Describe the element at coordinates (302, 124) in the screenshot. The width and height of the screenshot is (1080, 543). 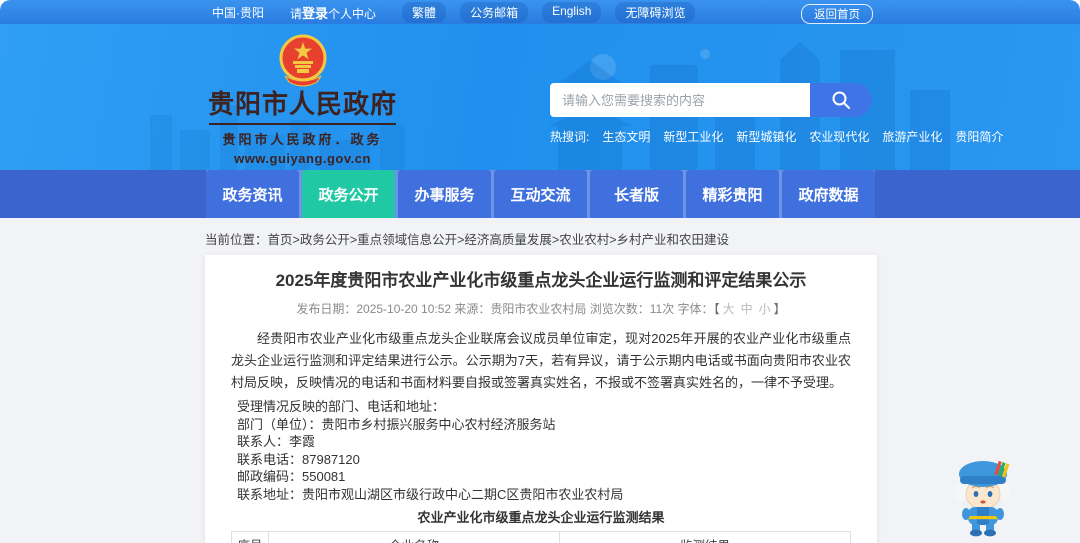
I see `logo-divider` at that location.